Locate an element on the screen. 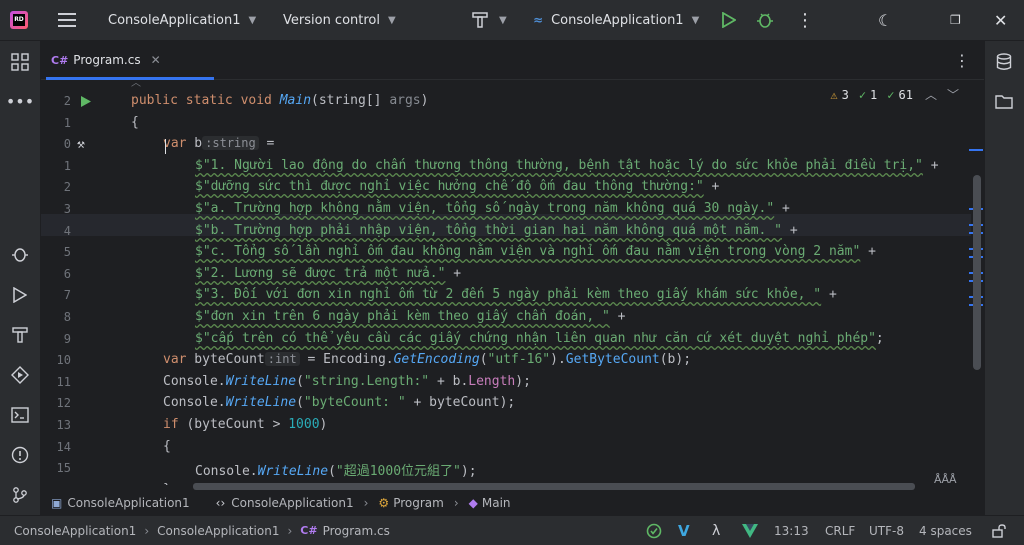  editor-tabs: C# Program.cs ✕ ⋮ is located at coordinates (512, 60).